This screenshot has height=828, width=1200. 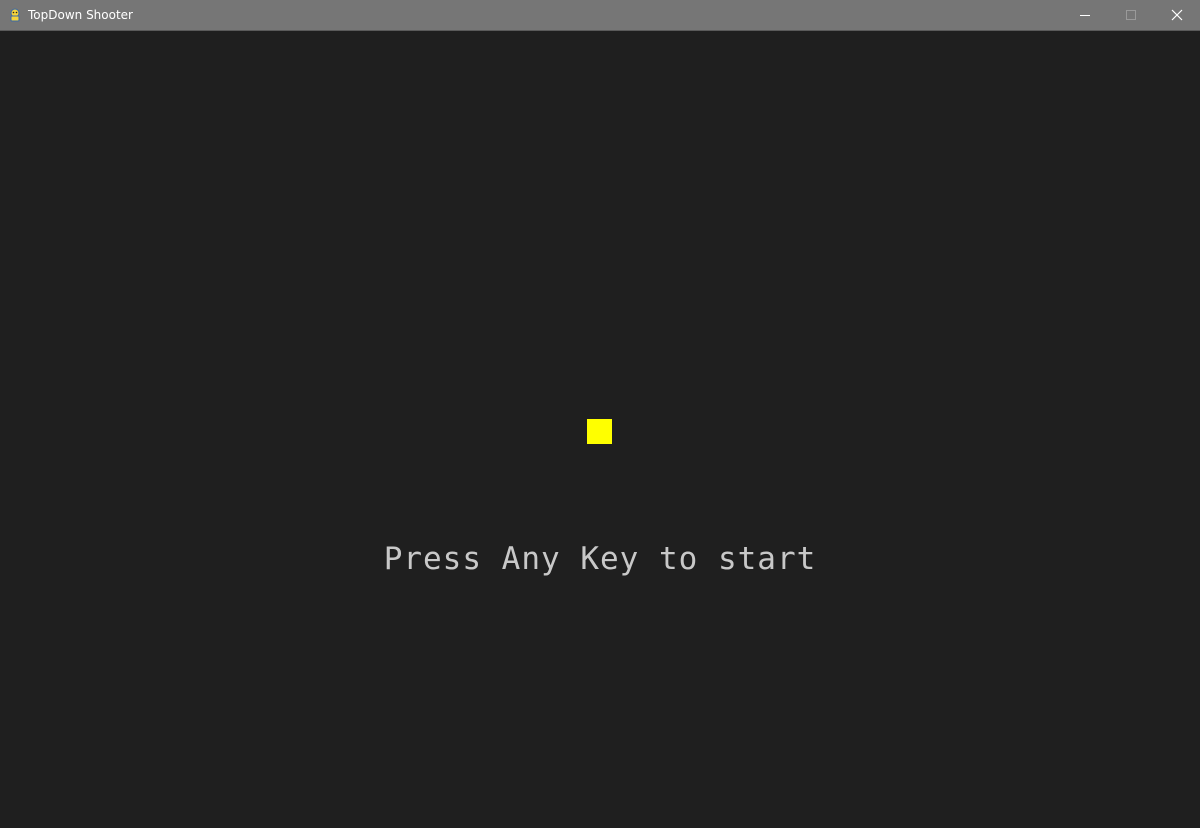 What do you see at coordinates (80, 15) in the screenshot?
I see `window-title: TopDown Shooter` at bounding box center [80, 15].